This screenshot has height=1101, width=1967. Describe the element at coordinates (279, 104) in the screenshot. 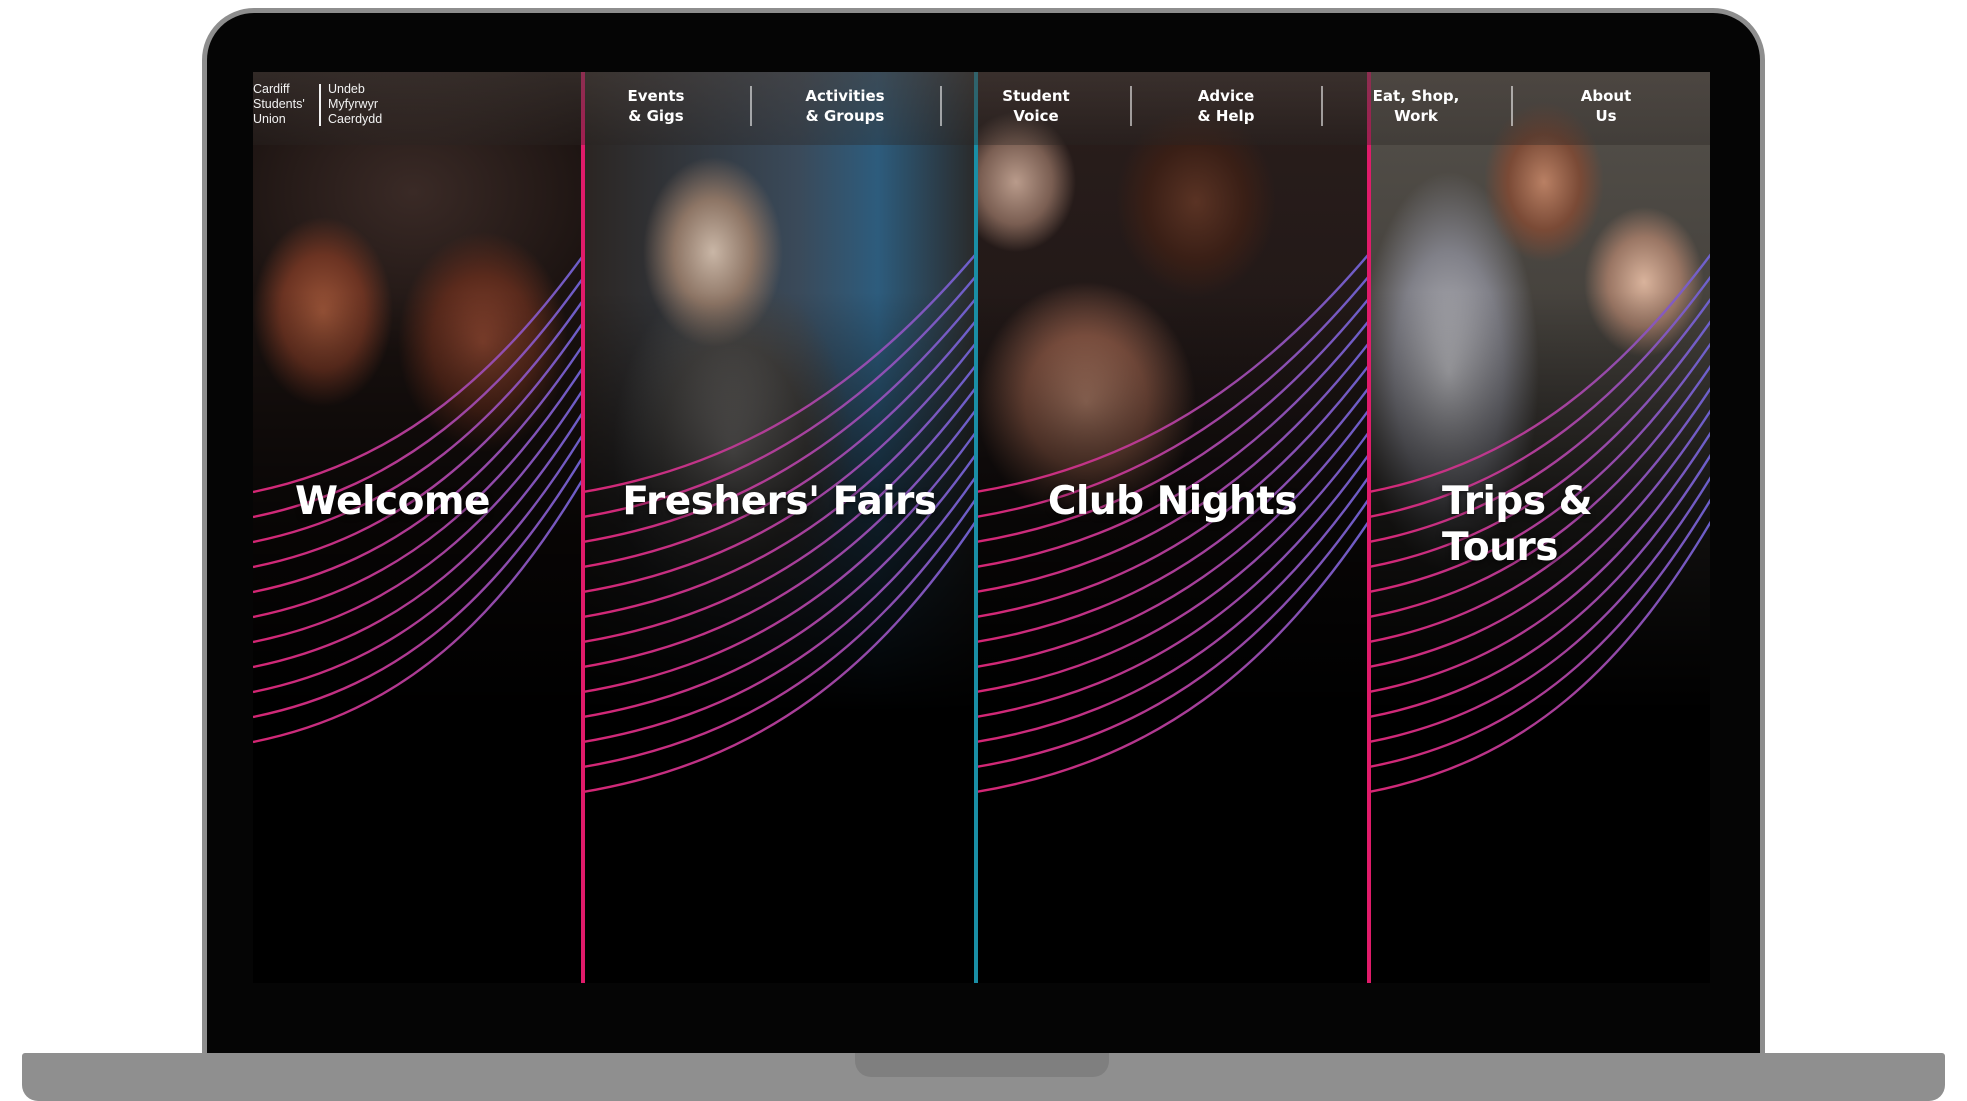

I see `logo-text-english: Cardiff Students' Union` at that location.